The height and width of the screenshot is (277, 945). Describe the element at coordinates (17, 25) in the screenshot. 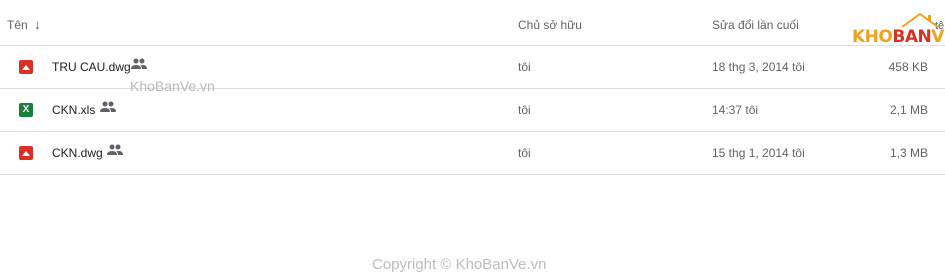

I see `column-name-header: Tên` at that location.